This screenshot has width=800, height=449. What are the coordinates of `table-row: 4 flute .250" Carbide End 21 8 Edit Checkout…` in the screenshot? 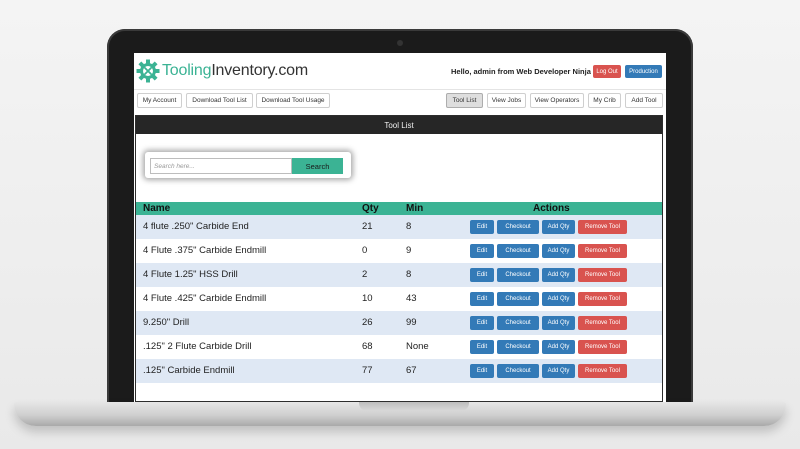 It's located at (399, 227).